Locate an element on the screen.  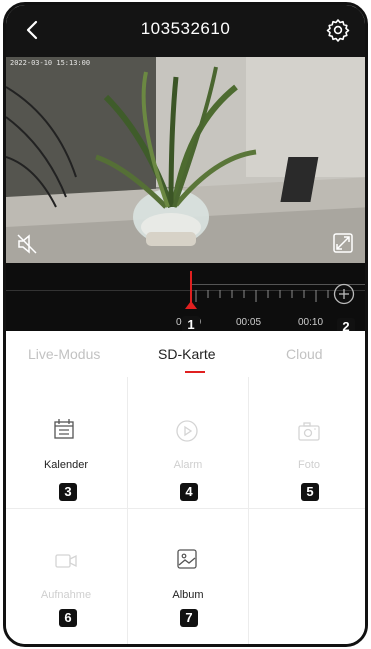
calendar-icon is located at coordinates (64, 429).